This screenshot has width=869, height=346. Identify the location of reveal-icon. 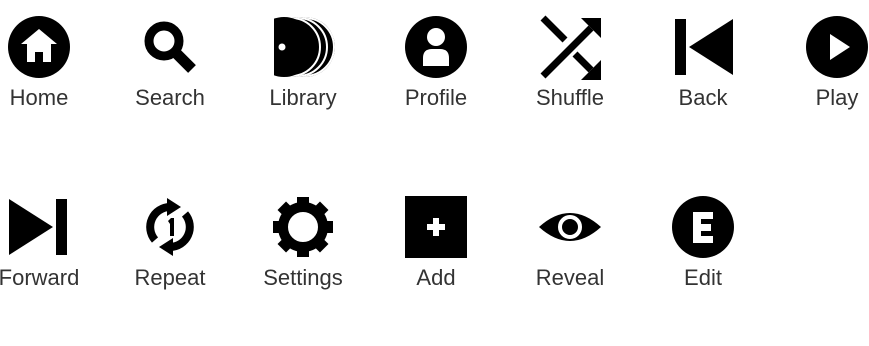
(570, 227).